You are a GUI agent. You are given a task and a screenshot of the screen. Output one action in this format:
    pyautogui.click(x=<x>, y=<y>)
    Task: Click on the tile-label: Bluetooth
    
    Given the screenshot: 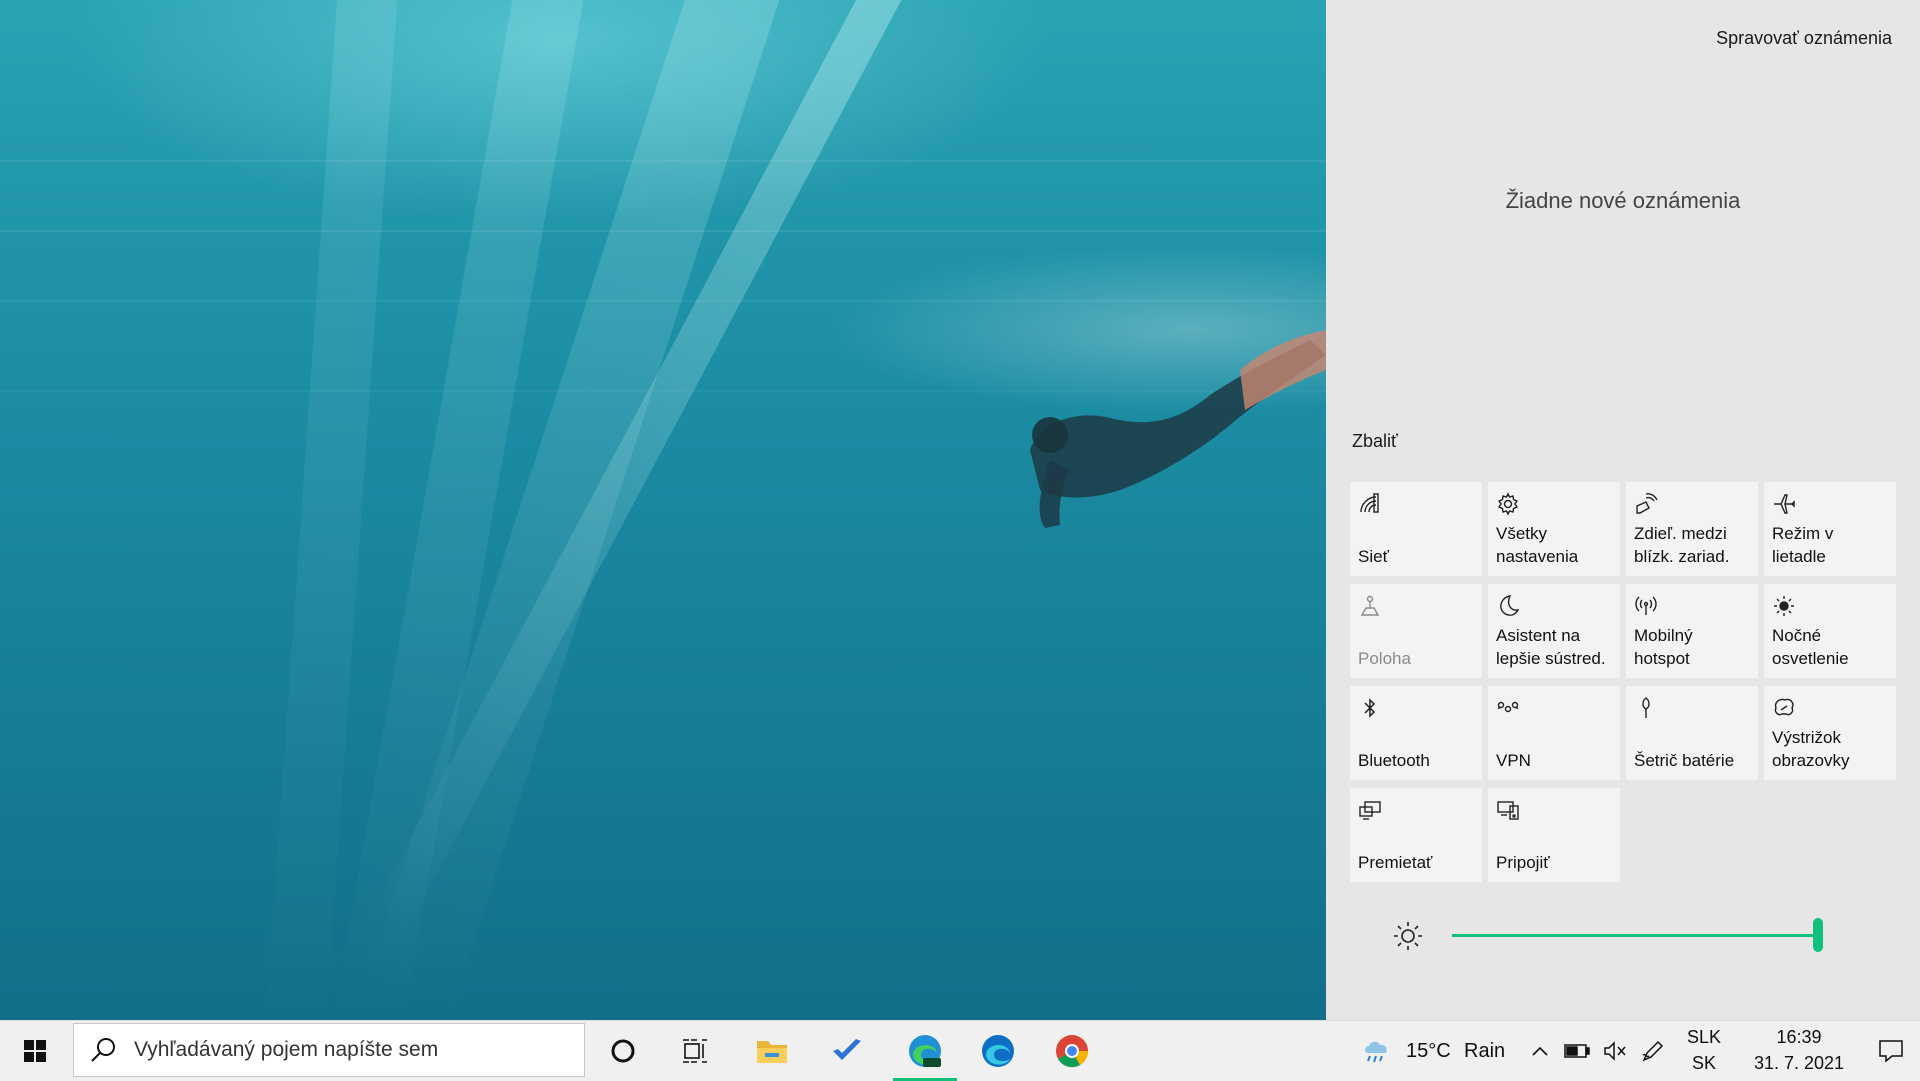 What is the action you would take?
    pyautogui.click(x=1394, y=760)
    